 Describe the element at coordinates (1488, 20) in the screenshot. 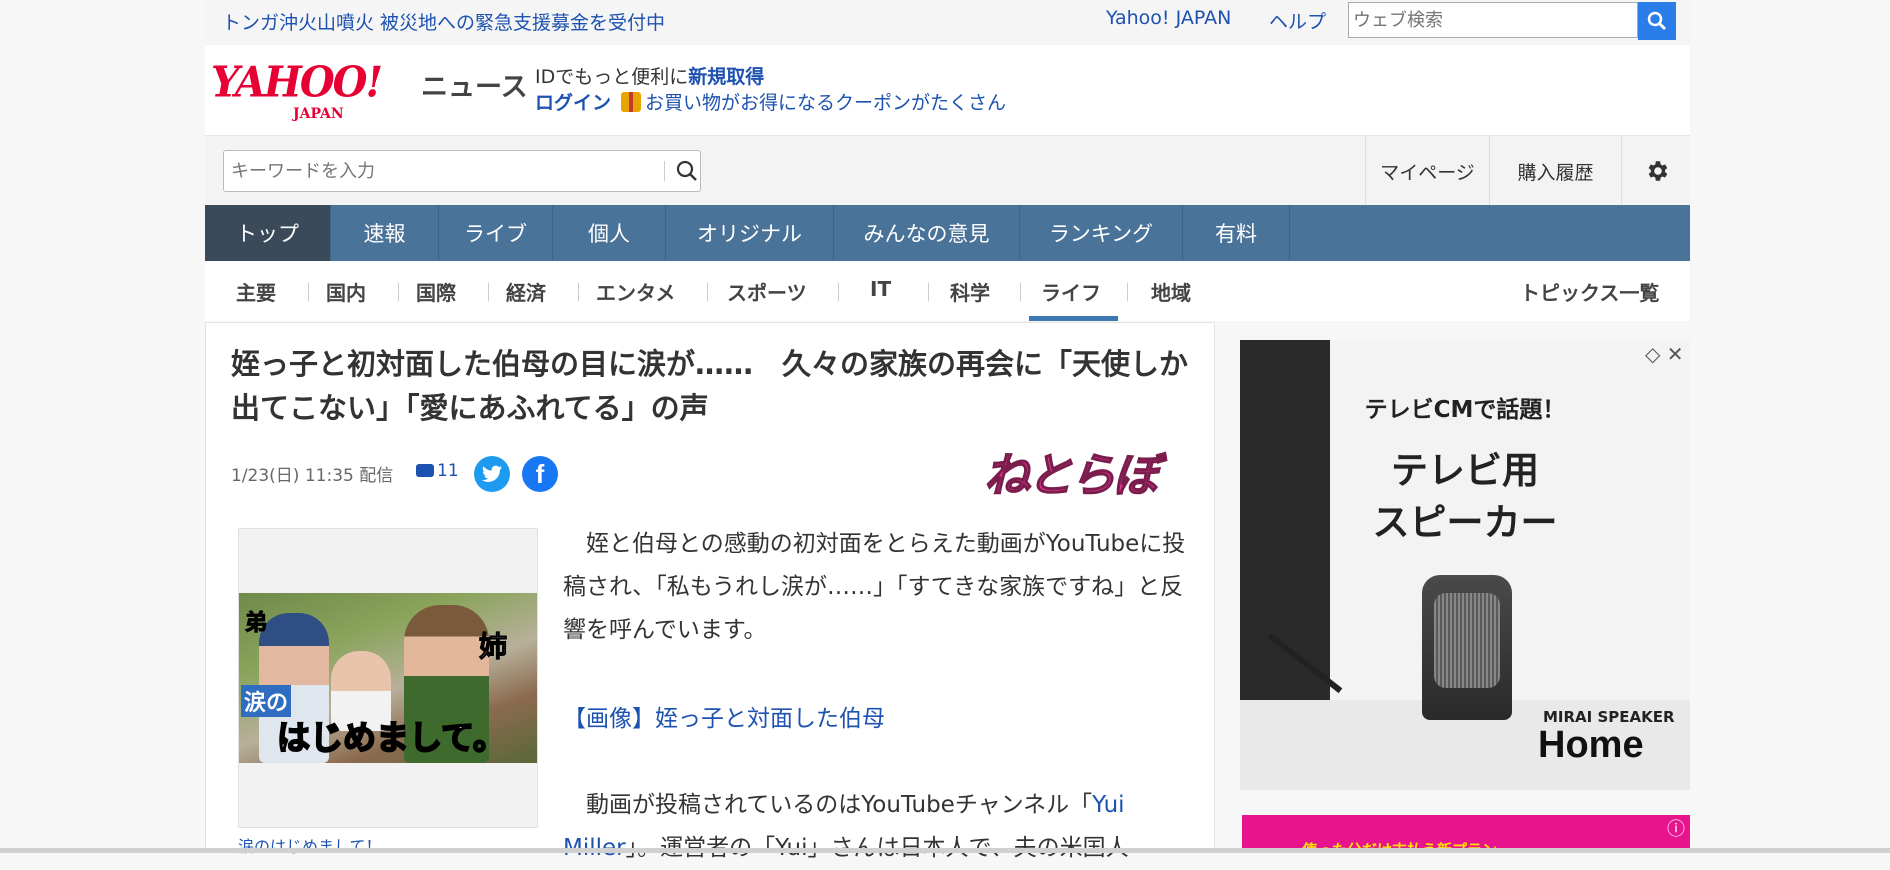

I see `web-search-input` at that location.